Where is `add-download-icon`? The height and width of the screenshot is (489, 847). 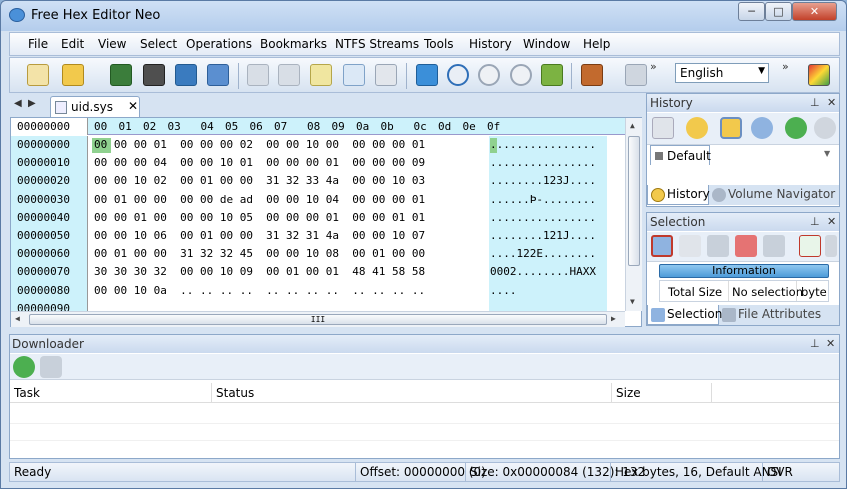 add-download-icon is located at coordinates (24, 367).